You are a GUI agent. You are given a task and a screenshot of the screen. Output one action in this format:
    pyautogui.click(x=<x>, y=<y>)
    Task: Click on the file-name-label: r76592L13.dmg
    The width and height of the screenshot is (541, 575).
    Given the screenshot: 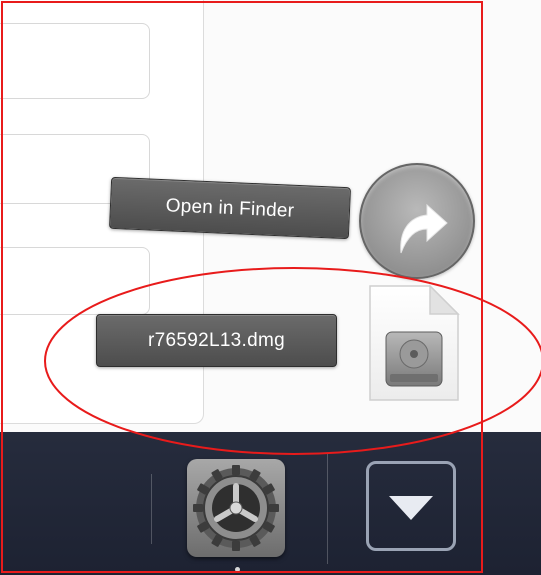 What is the action you would take?
    pyautogui.click(x=216, y=340)
    